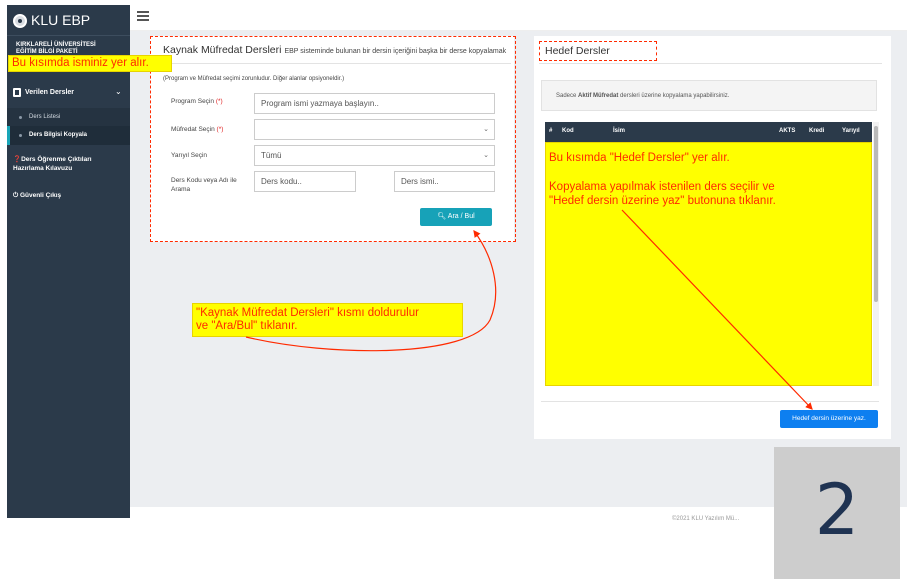 The height and width of the screenshot is (579, 907). Describe the element at coordinates (143, 16) in the screenshot. I see `hamburger-menu-icon` at that location.